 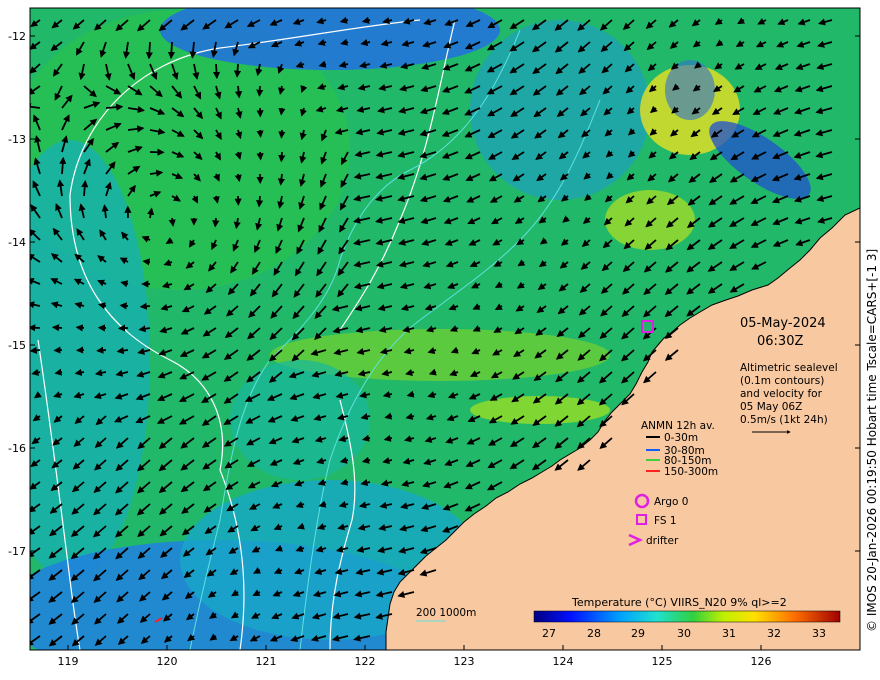 I want to click on lat-tick: -14, so click(x=17, y=242).